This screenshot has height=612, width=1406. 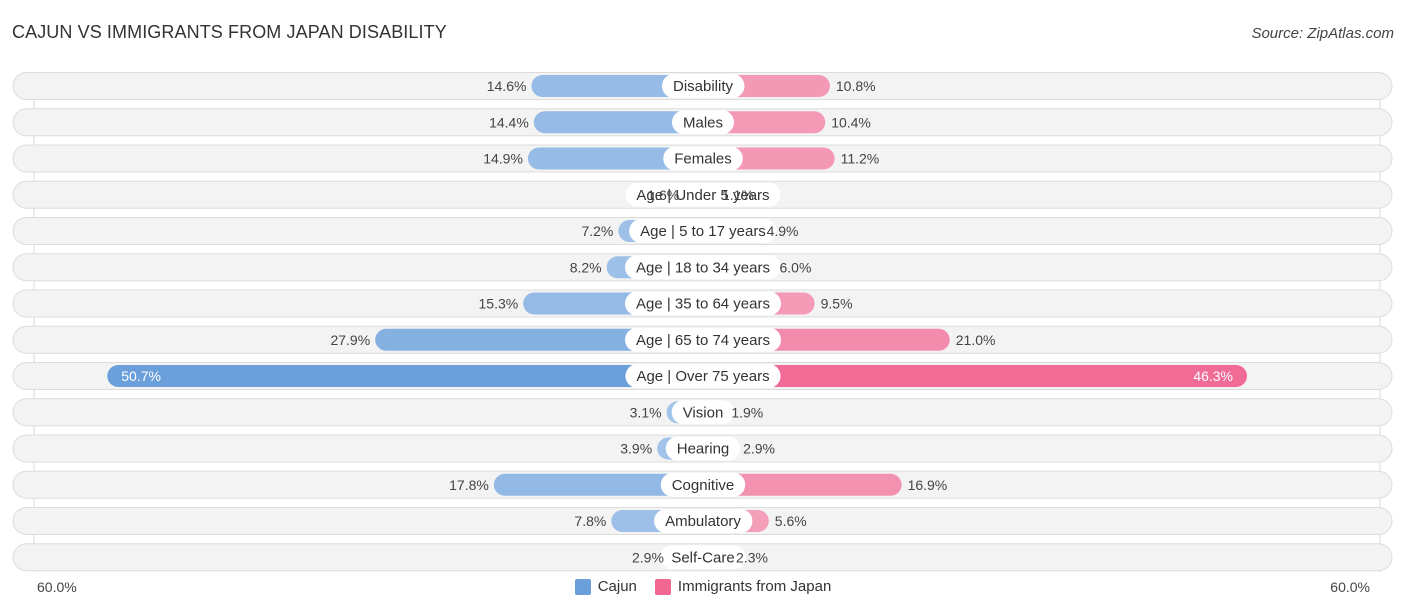 I want to click on legend: Cajun Immigrants from Japan, so click(x=703, y=586).